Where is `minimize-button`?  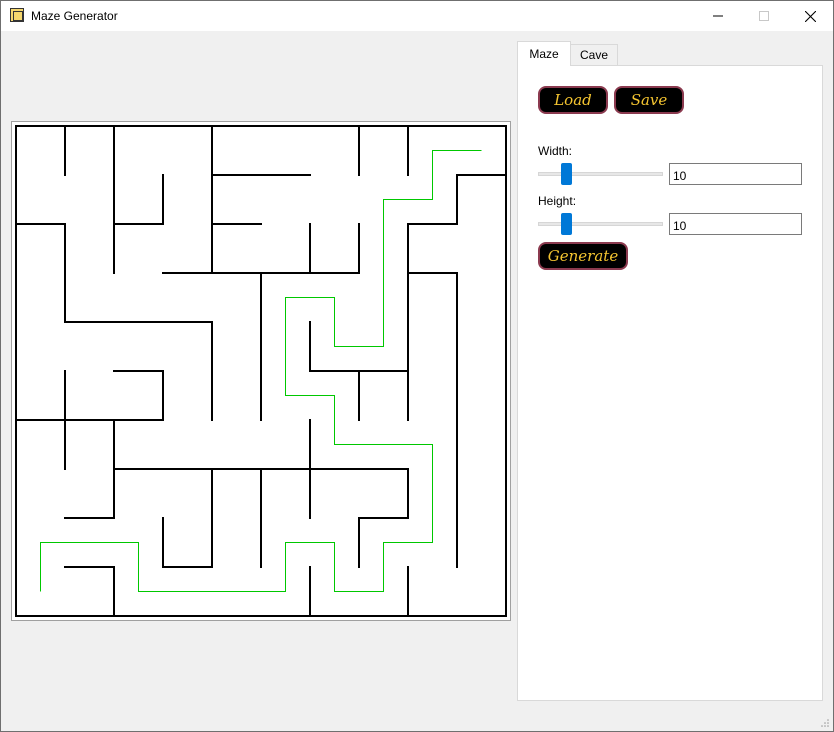
minimize-button is located at coordinates (718, 16).